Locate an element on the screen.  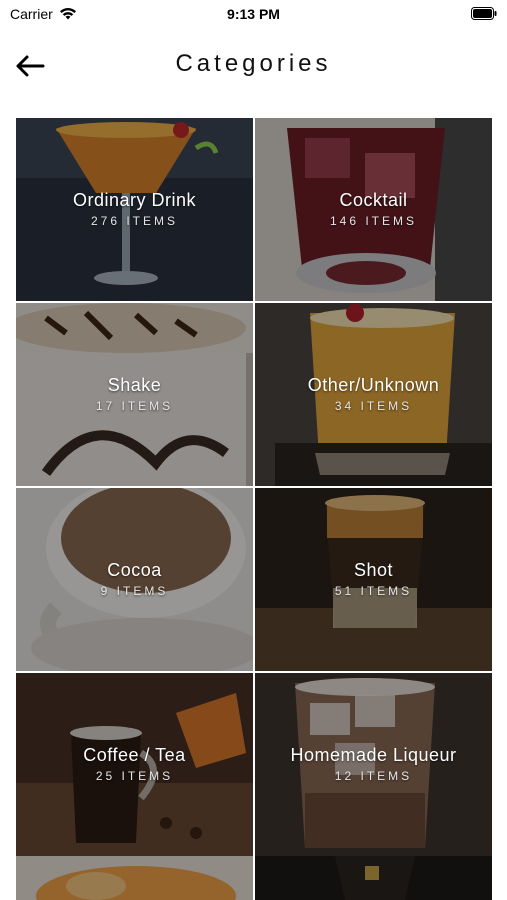
category-tile-homemade-liqueur: Homemade Liqueur 12 ITEMS is located at coordinates (373, 764).